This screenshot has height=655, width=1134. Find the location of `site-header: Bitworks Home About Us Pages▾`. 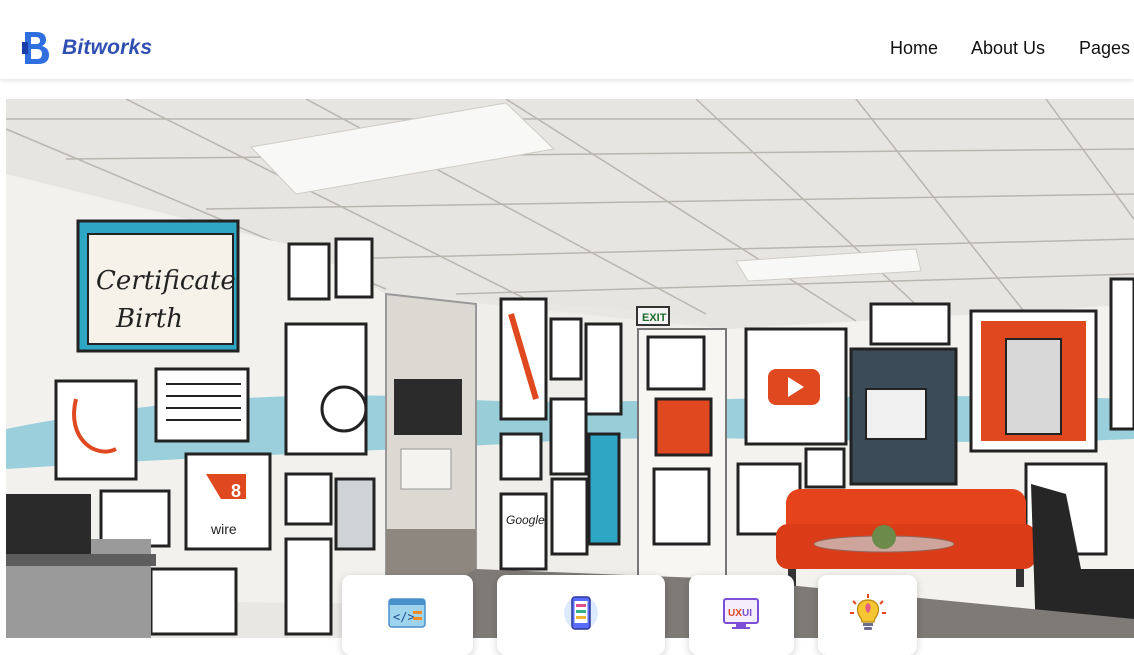

site-header: Bitworks Home About Us Pages▾ is located at coordinates (567, 39).